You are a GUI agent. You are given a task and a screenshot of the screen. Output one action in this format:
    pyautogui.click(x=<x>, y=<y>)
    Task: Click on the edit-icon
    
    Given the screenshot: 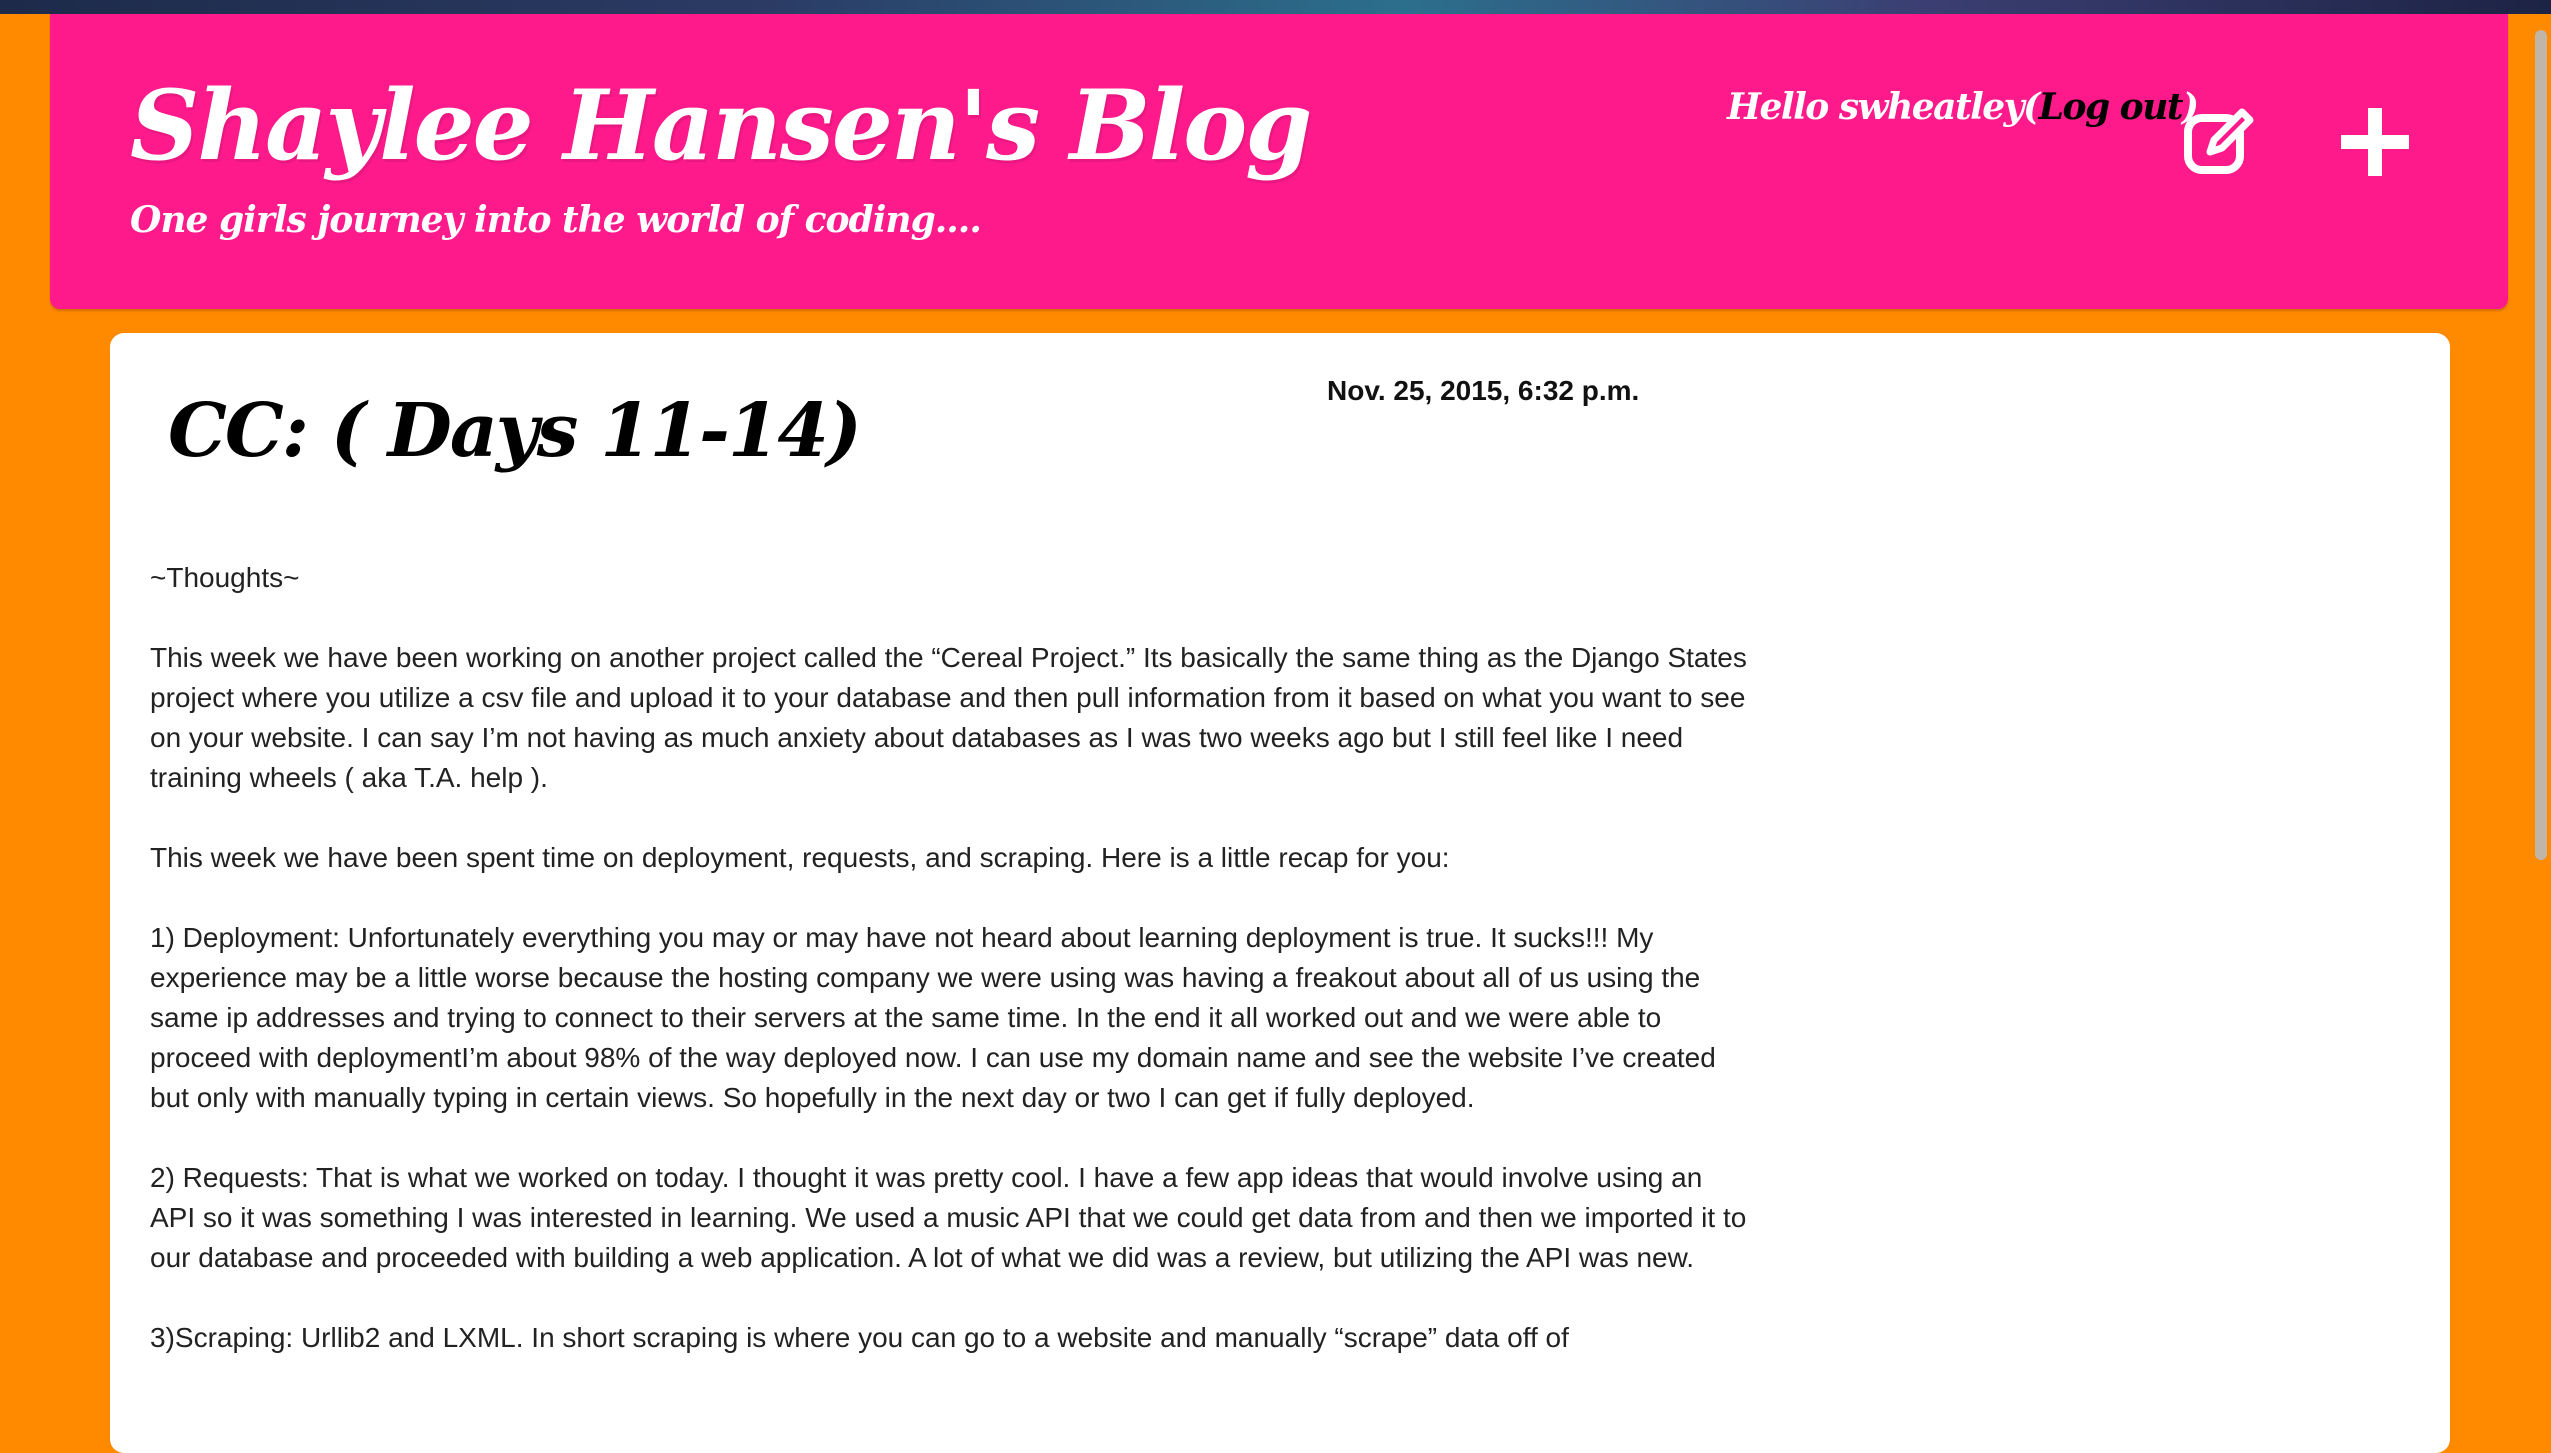 What is the action you would take?
    pyautogui.click(x=2219, y=141)
    